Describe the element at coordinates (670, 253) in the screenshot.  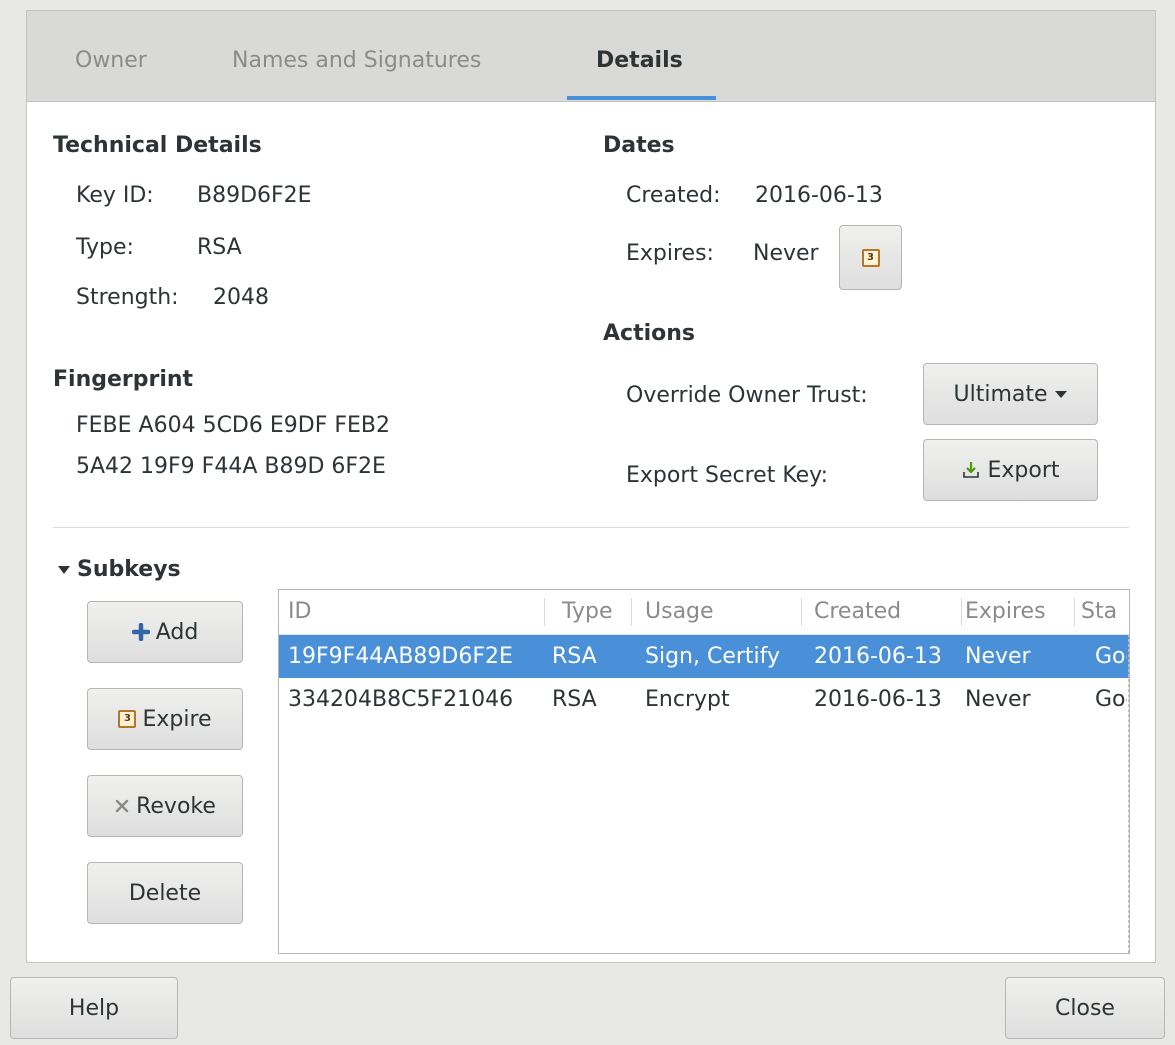
I see `expires-label: Expires:` at that location.